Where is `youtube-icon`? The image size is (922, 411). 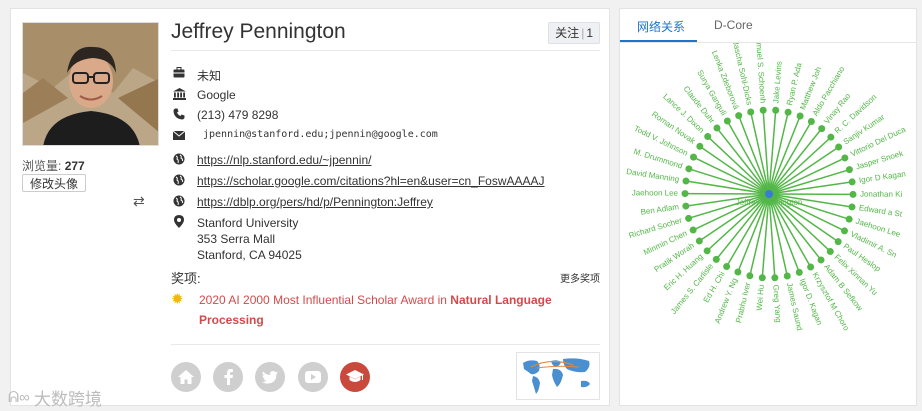 youtube-icon is located at coordinates (313, 377).